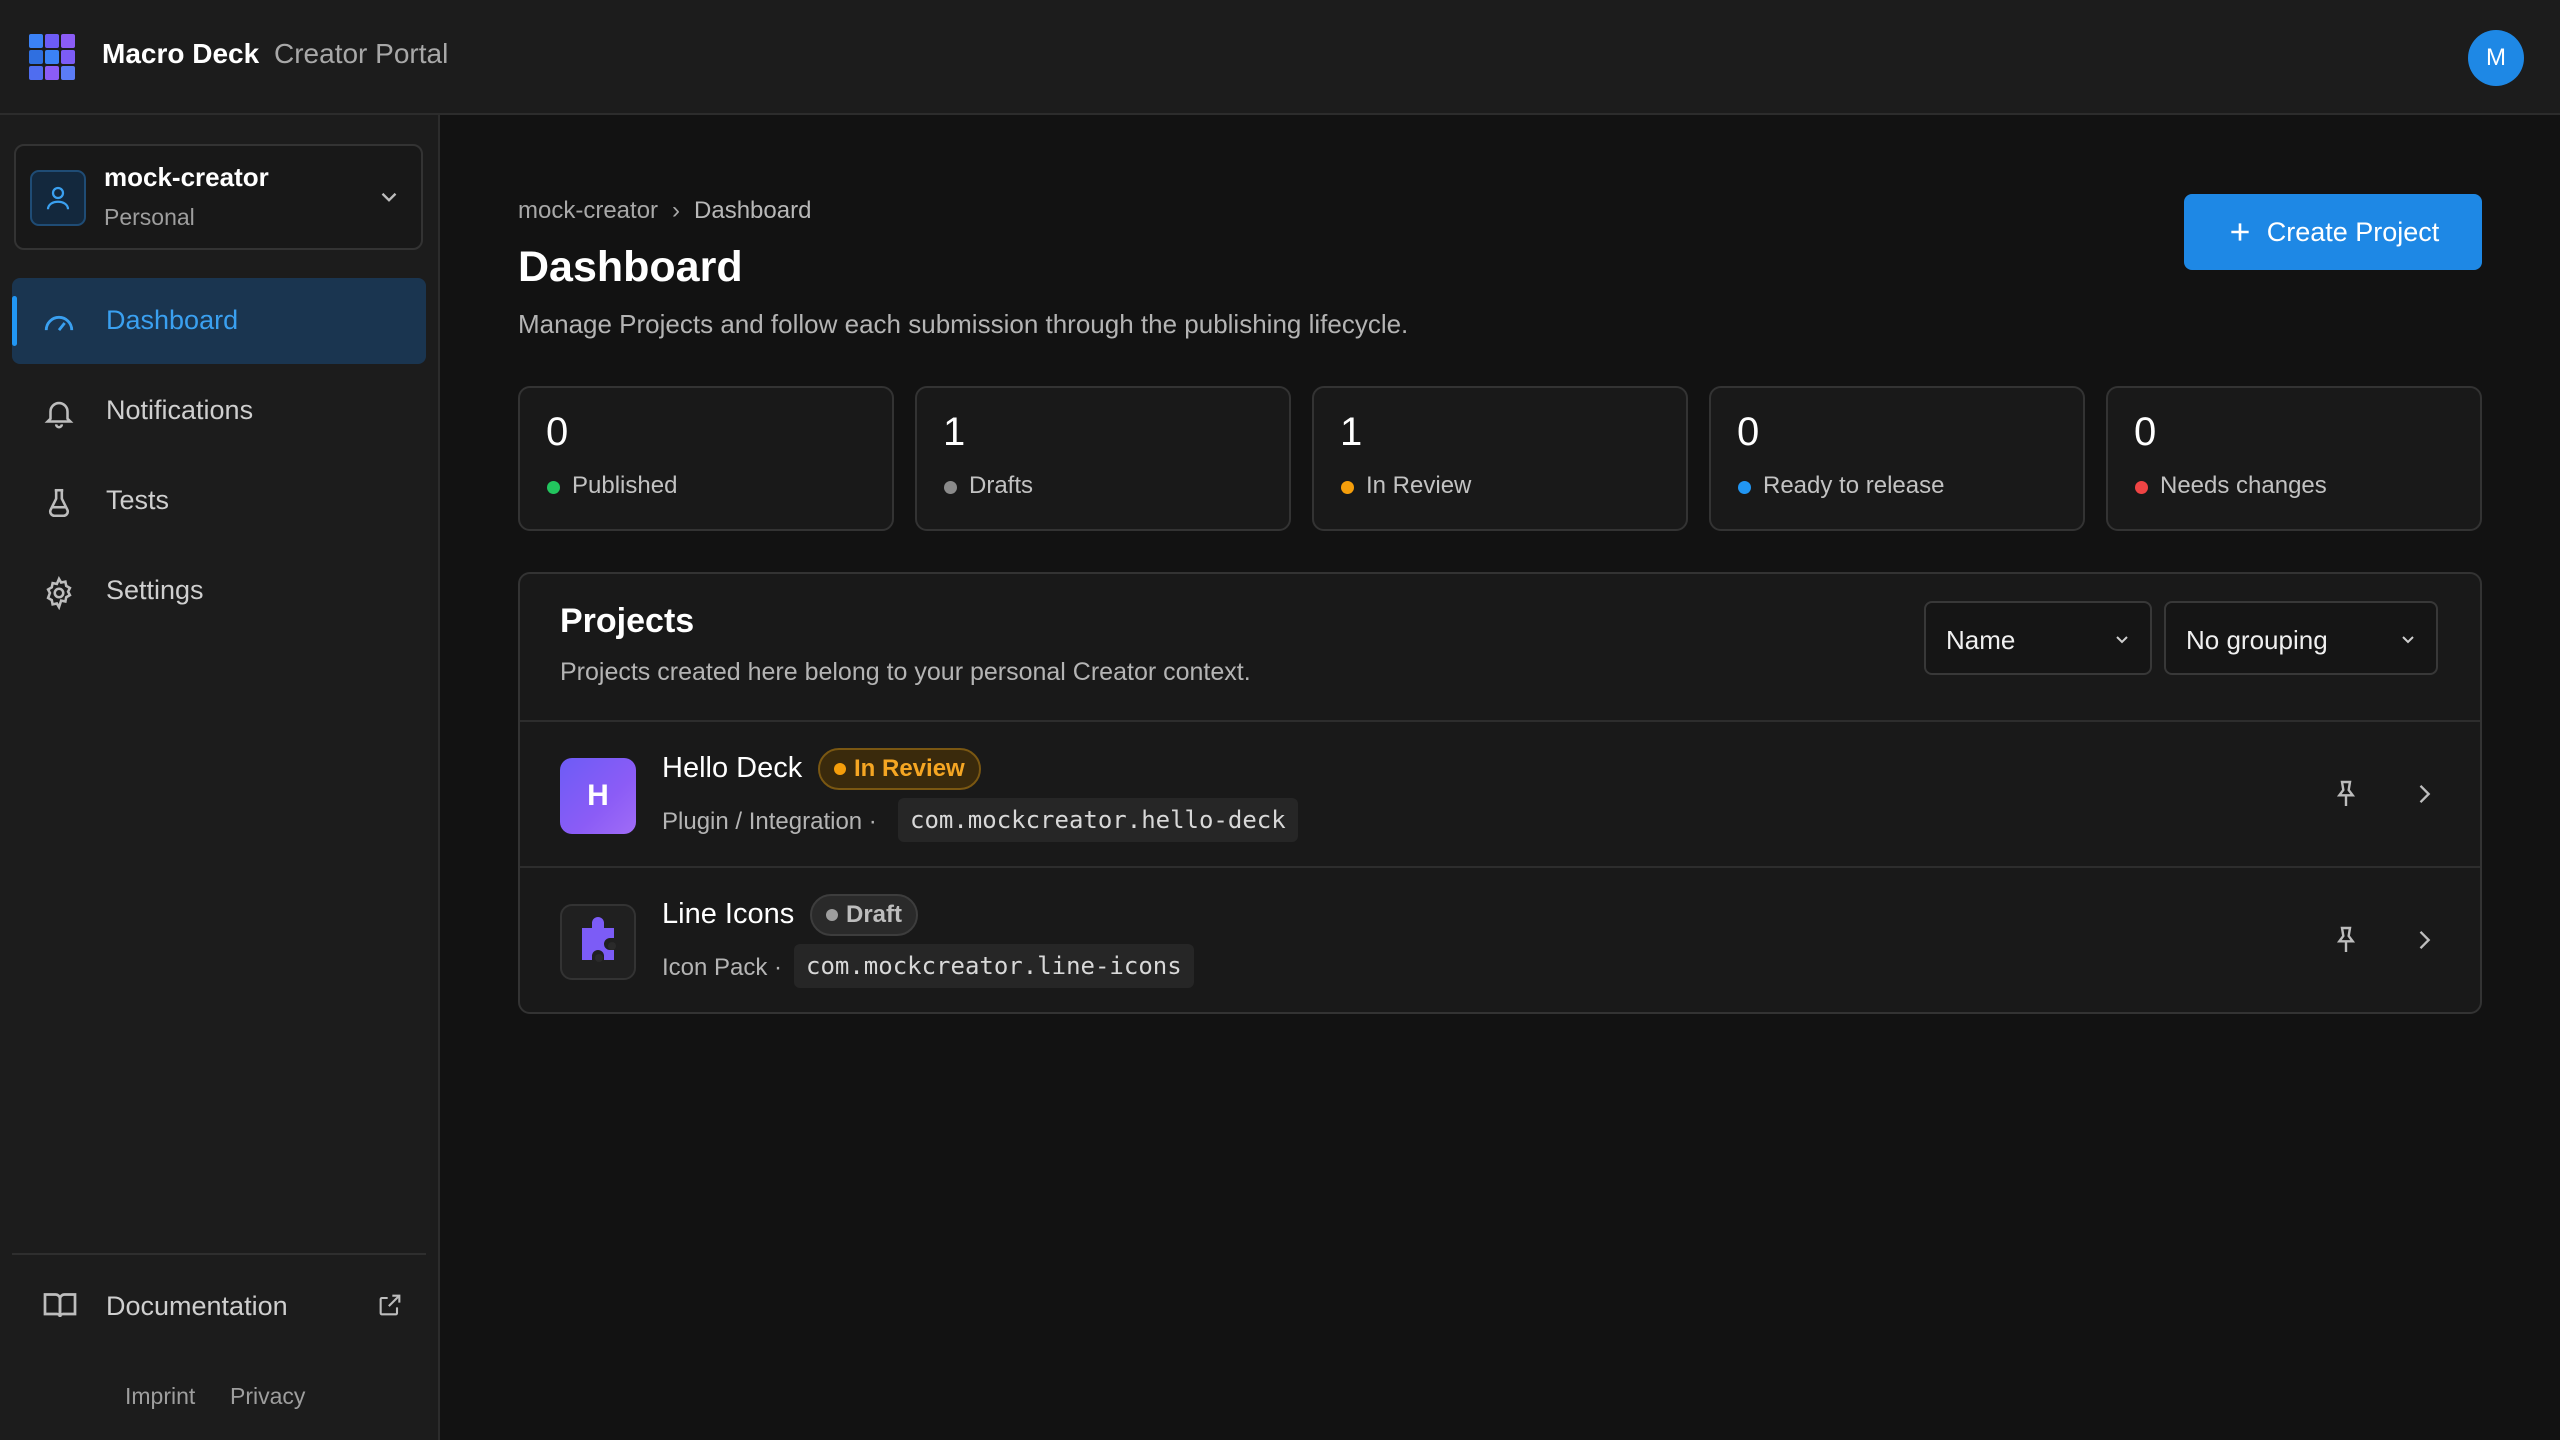 This screenshot has width=2560, height=1440. I want to click on external-link-icon, so click(390, 1305).